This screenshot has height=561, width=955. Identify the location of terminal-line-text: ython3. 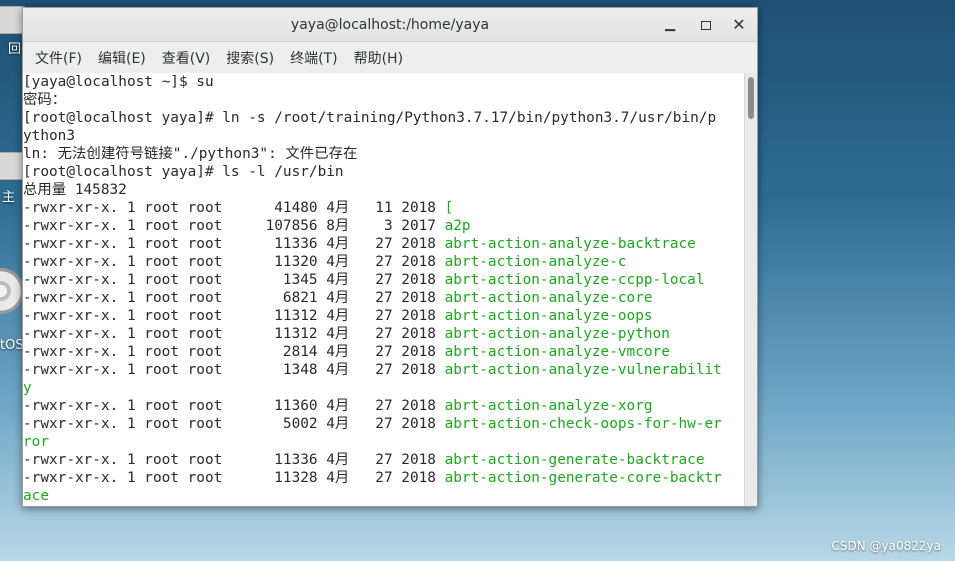
(49, 136).